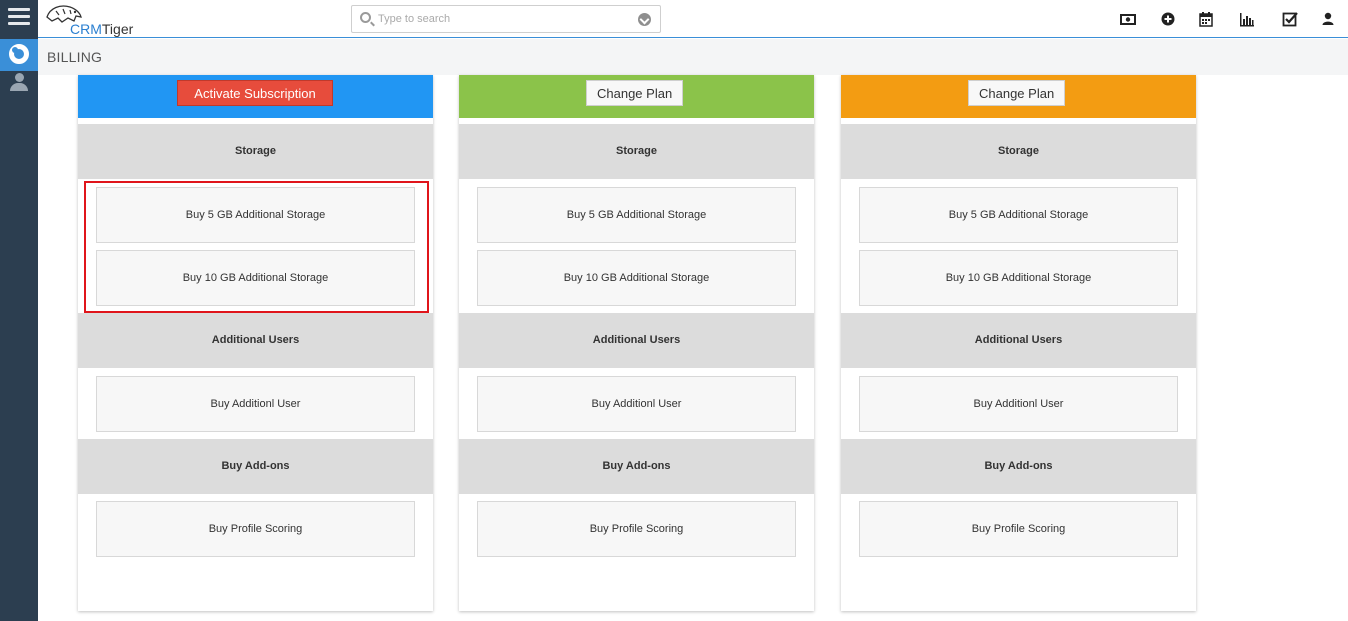 This screenshot has height=621, width=1348. What do you see at coordinates (693, 19) in the screenshot?
I see `top-bar: CRMTiger` at bounding box center [693, 19].